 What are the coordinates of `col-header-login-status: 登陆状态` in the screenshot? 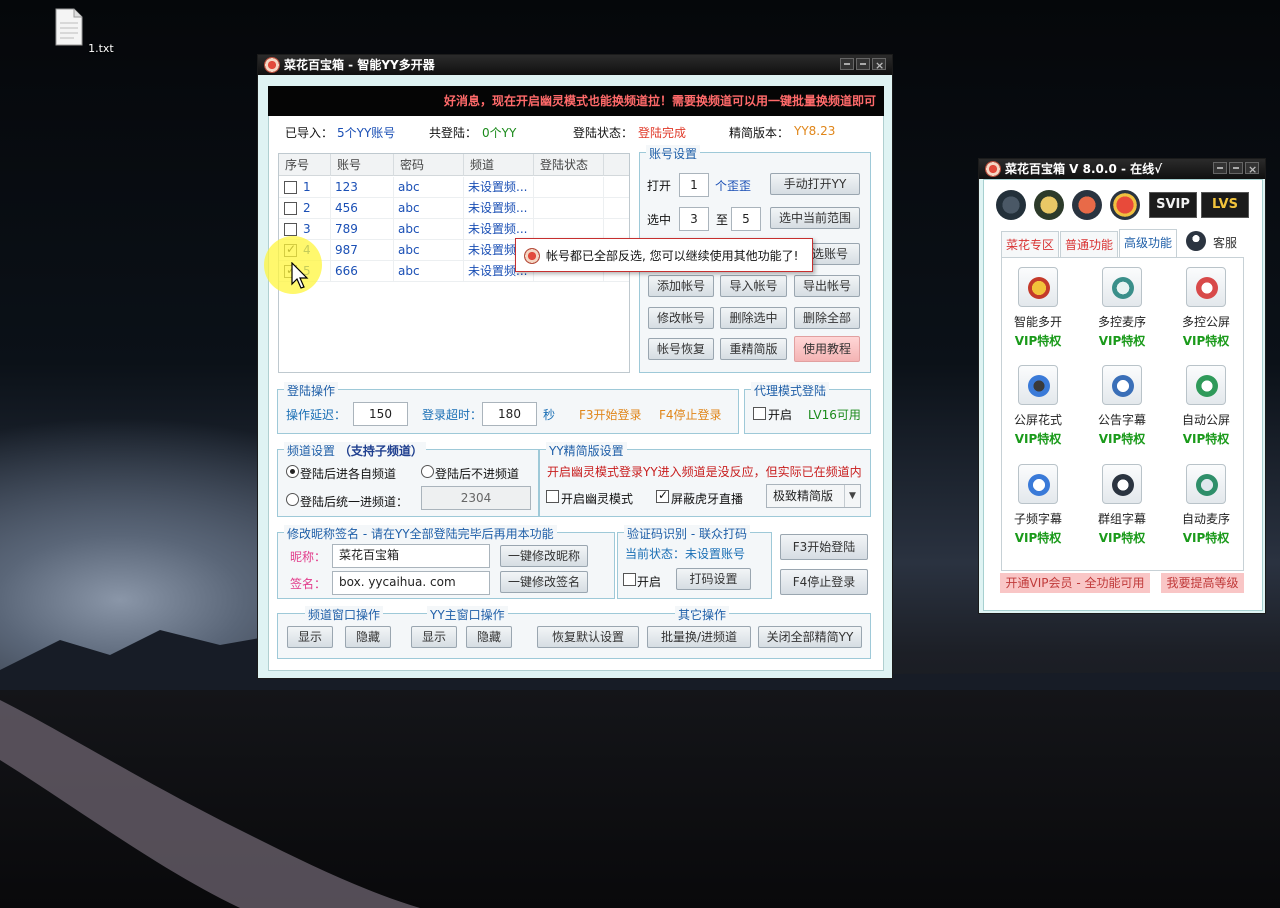 It's located at (569, 165).